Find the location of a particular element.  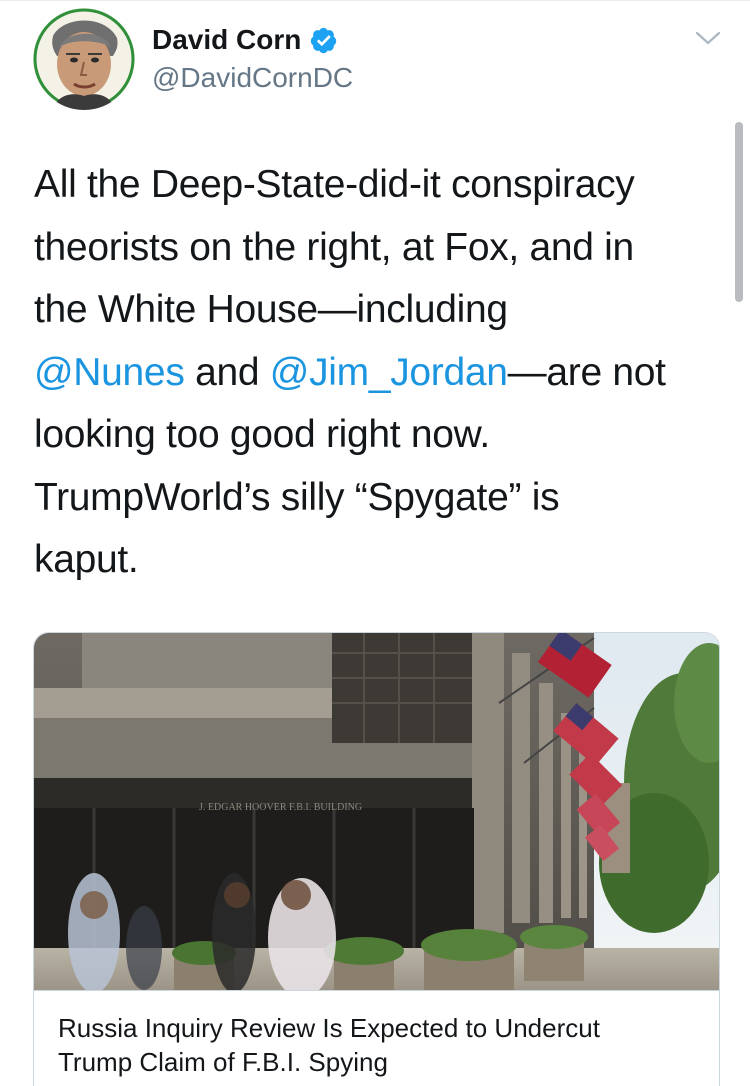

chevron-down-icon is located at coordinates (708, 38).